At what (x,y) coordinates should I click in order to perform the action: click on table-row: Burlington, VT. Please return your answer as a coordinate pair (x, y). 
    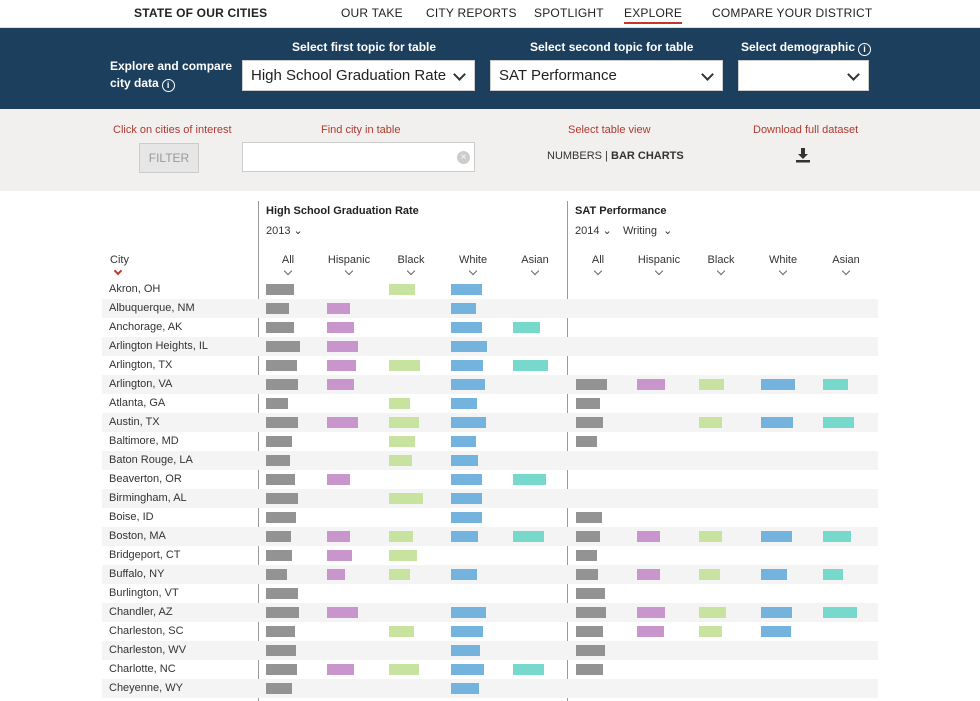
    Looking at the image, I should click on (490, 593).